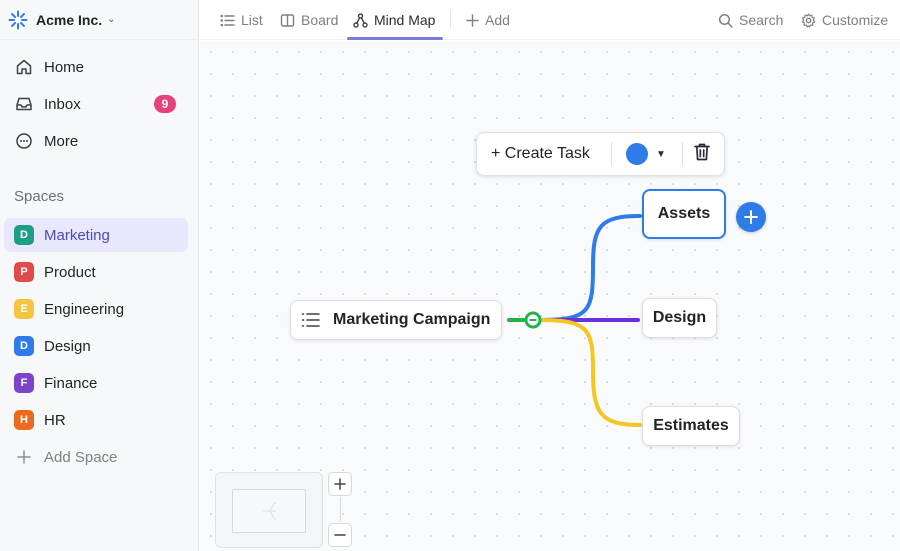 This screenshot has height=551, width=900. I want to click on add-view-button: Add, so click(488, 20).